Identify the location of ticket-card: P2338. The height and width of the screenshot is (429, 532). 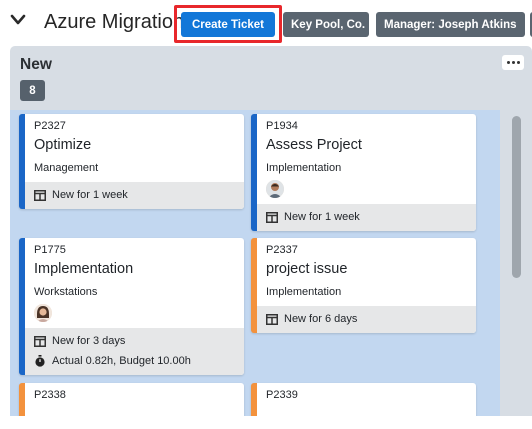
(131, 399).